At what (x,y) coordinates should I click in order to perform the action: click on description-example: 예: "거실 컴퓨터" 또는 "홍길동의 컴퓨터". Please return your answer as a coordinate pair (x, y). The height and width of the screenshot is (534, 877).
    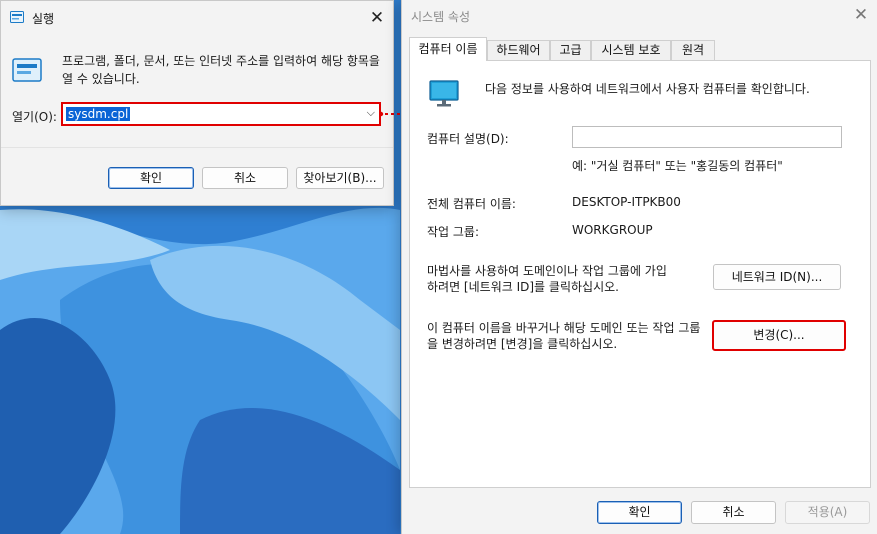
    Looking at the image, I should click on (677, 166).